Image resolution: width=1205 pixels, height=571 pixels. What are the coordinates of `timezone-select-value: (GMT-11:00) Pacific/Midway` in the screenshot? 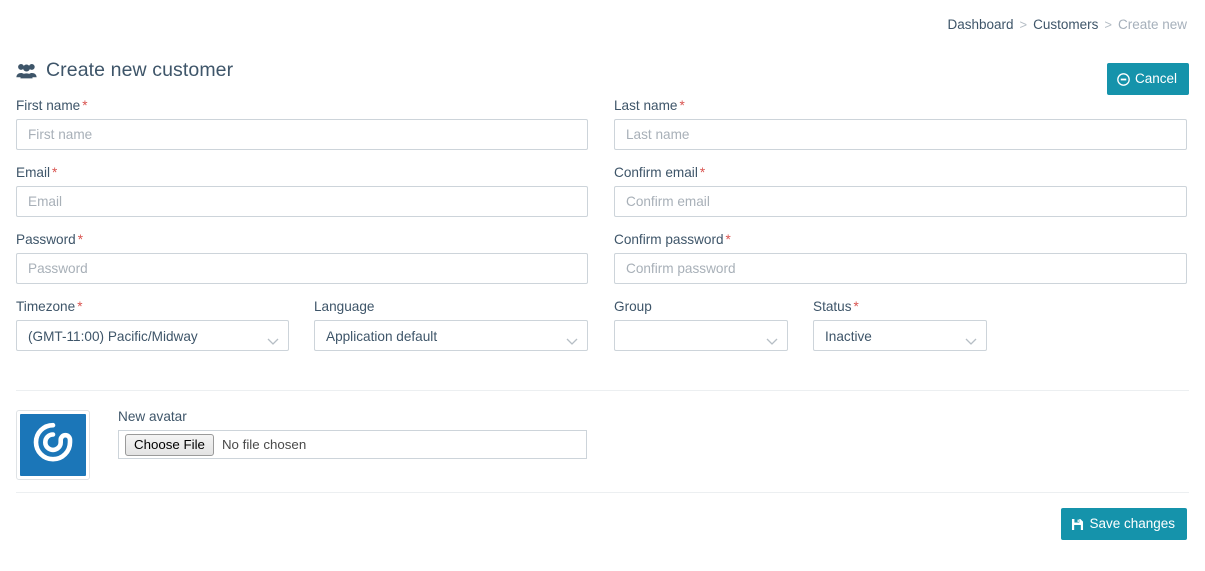 It's located at (152, 335).